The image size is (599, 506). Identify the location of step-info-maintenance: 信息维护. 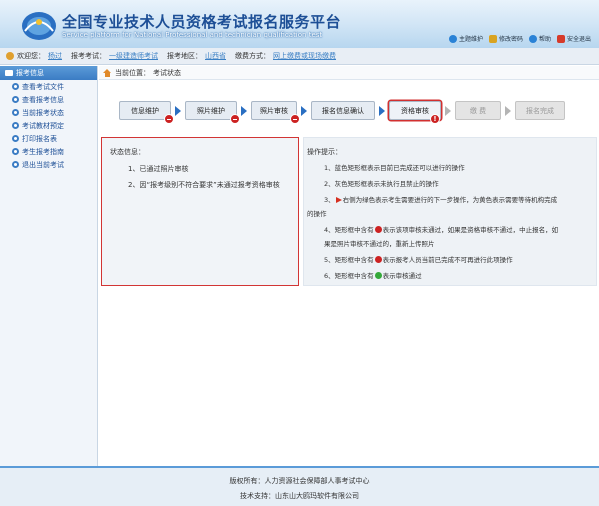
(146, 112).